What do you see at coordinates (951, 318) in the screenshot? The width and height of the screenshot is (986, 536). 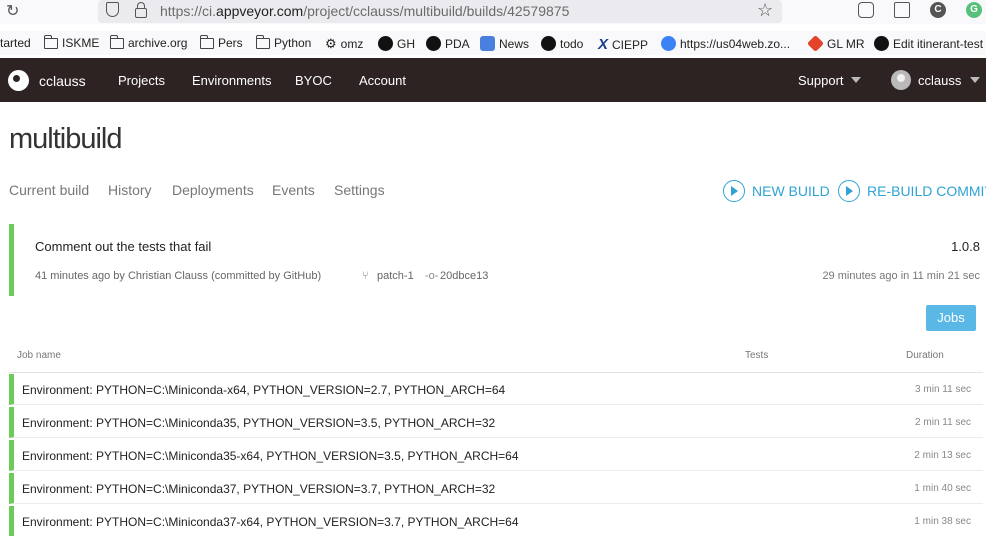 I see `jobs-button: Jobs` at bounding box center [951, 318].